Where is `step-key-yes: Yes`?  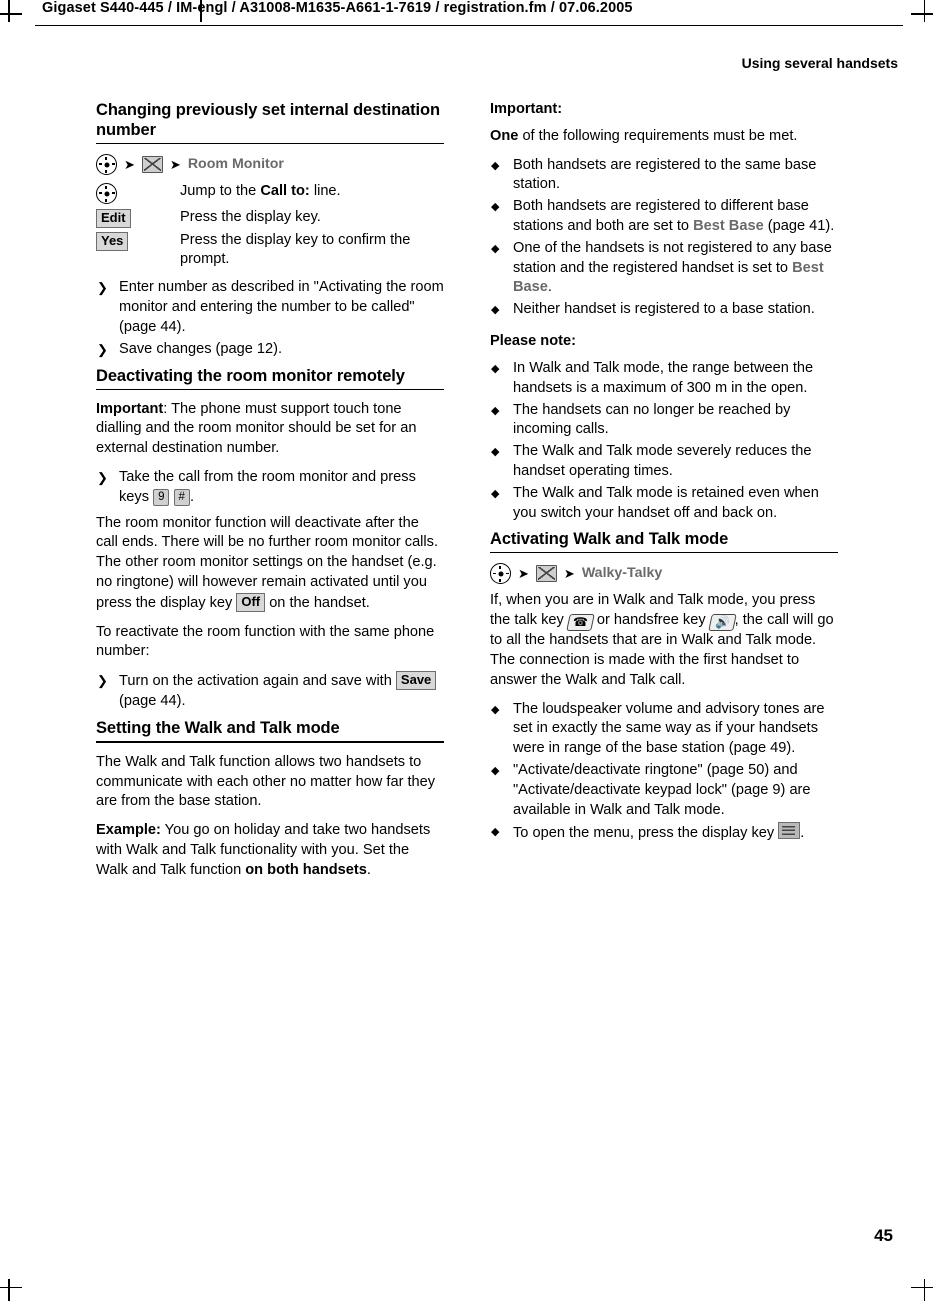
step-key-yes: Yes is located at coordinates (138, 242).